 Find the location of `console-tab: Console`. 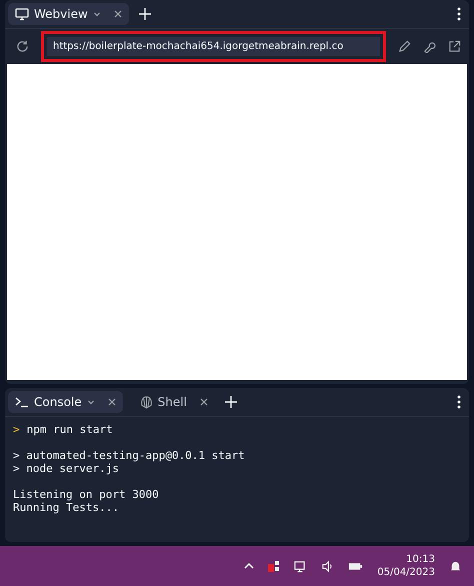

console-tab: Console is located at coordinates (65, 402).